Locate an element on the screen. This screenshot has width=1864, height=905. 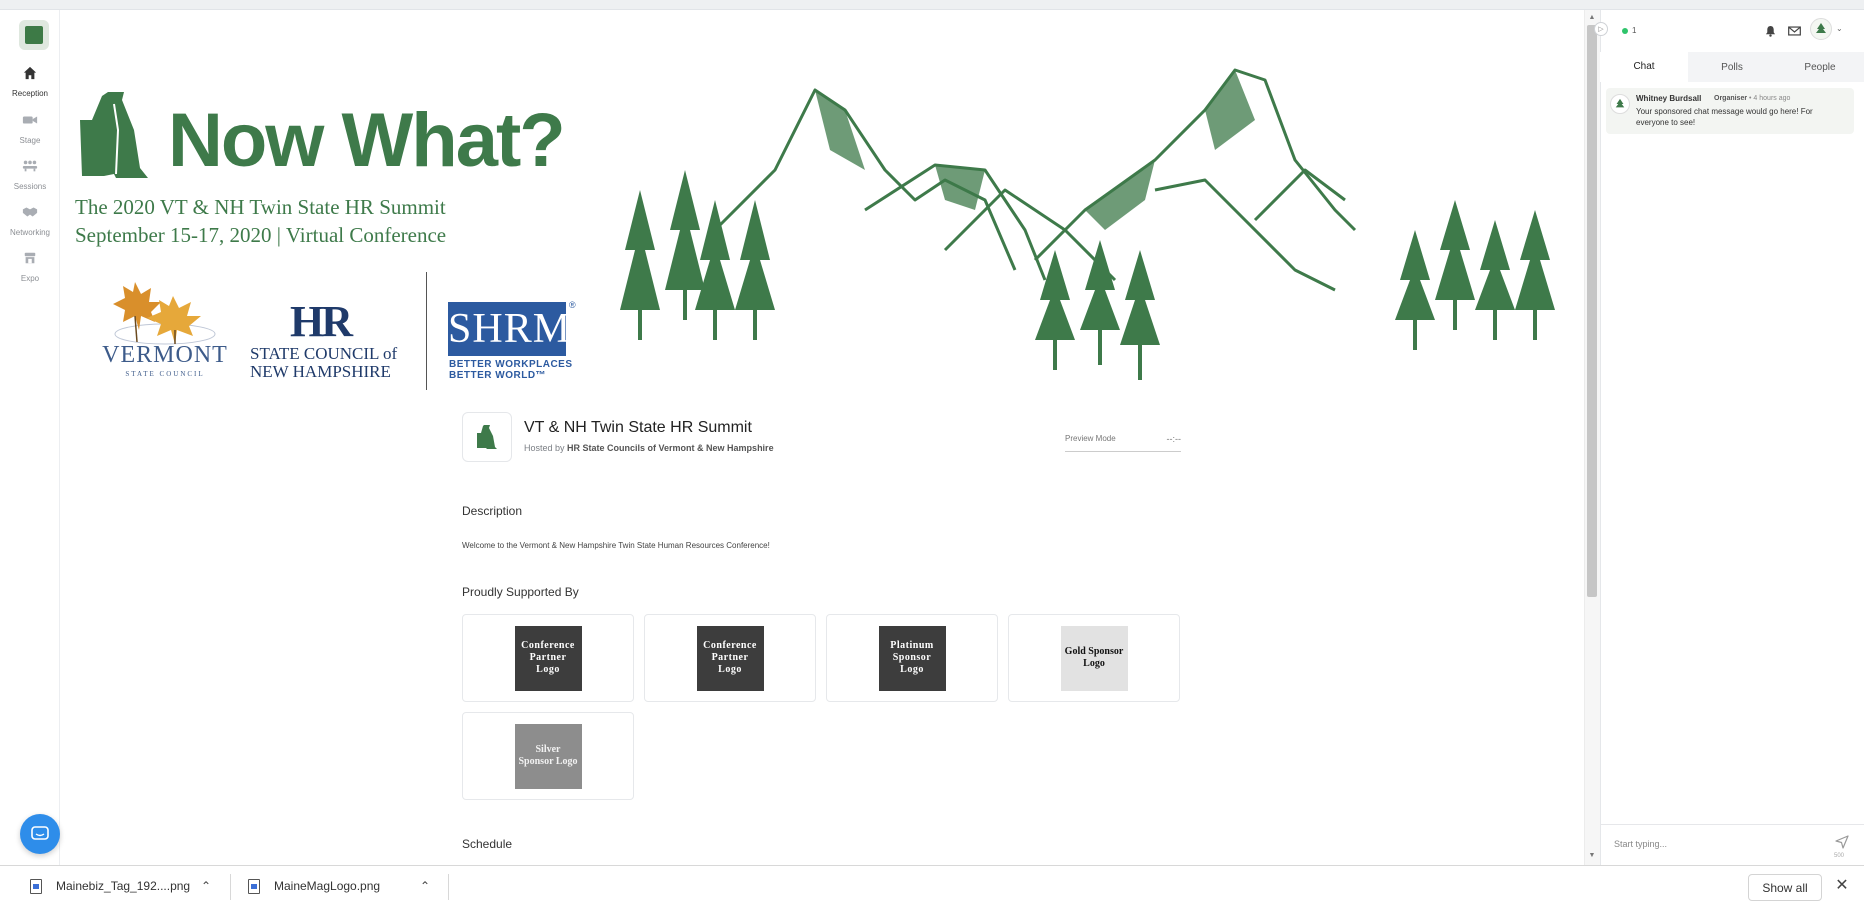
preview-mode-label: Preview Mode is located at coordinates (1090, 438).